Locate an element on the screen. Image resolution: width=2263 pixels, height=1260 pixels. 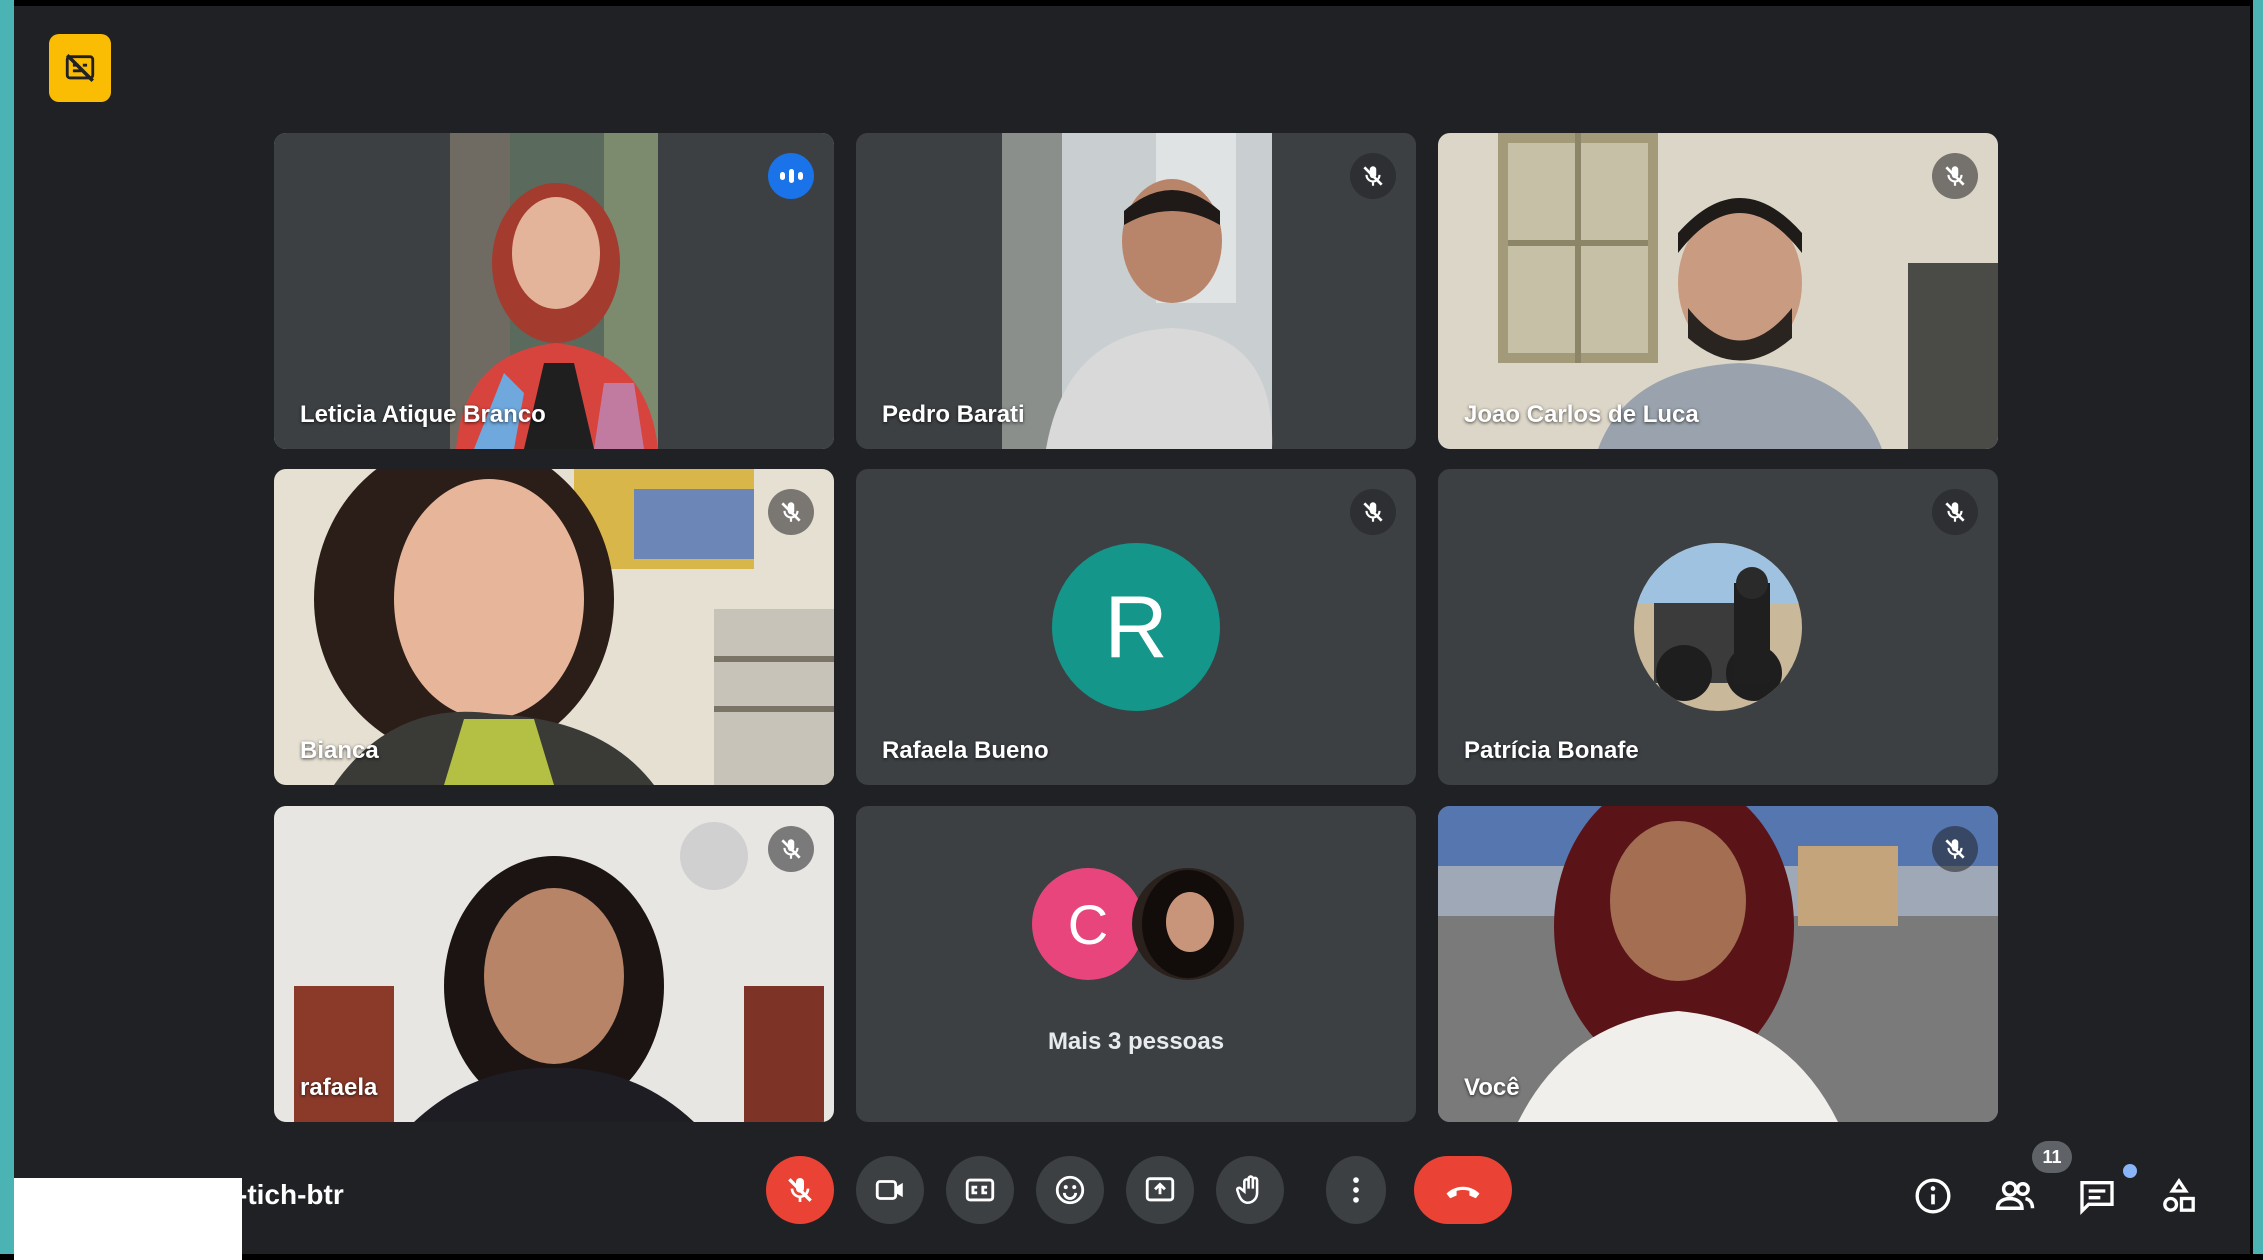
activities-icon is located at coordinates (2179, 1194).